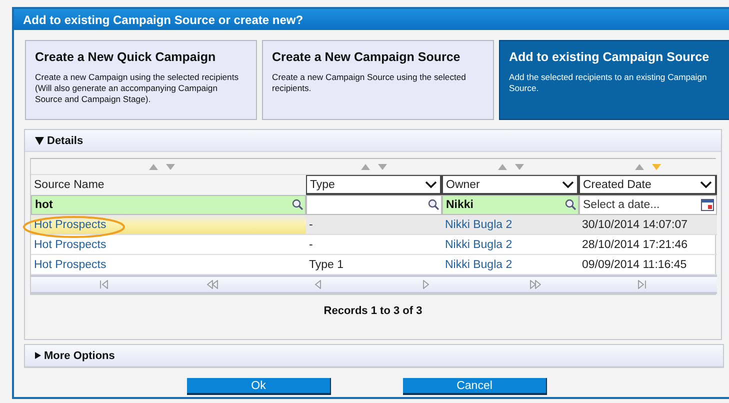  I want to click on calendar-icon, so click(707, 205).